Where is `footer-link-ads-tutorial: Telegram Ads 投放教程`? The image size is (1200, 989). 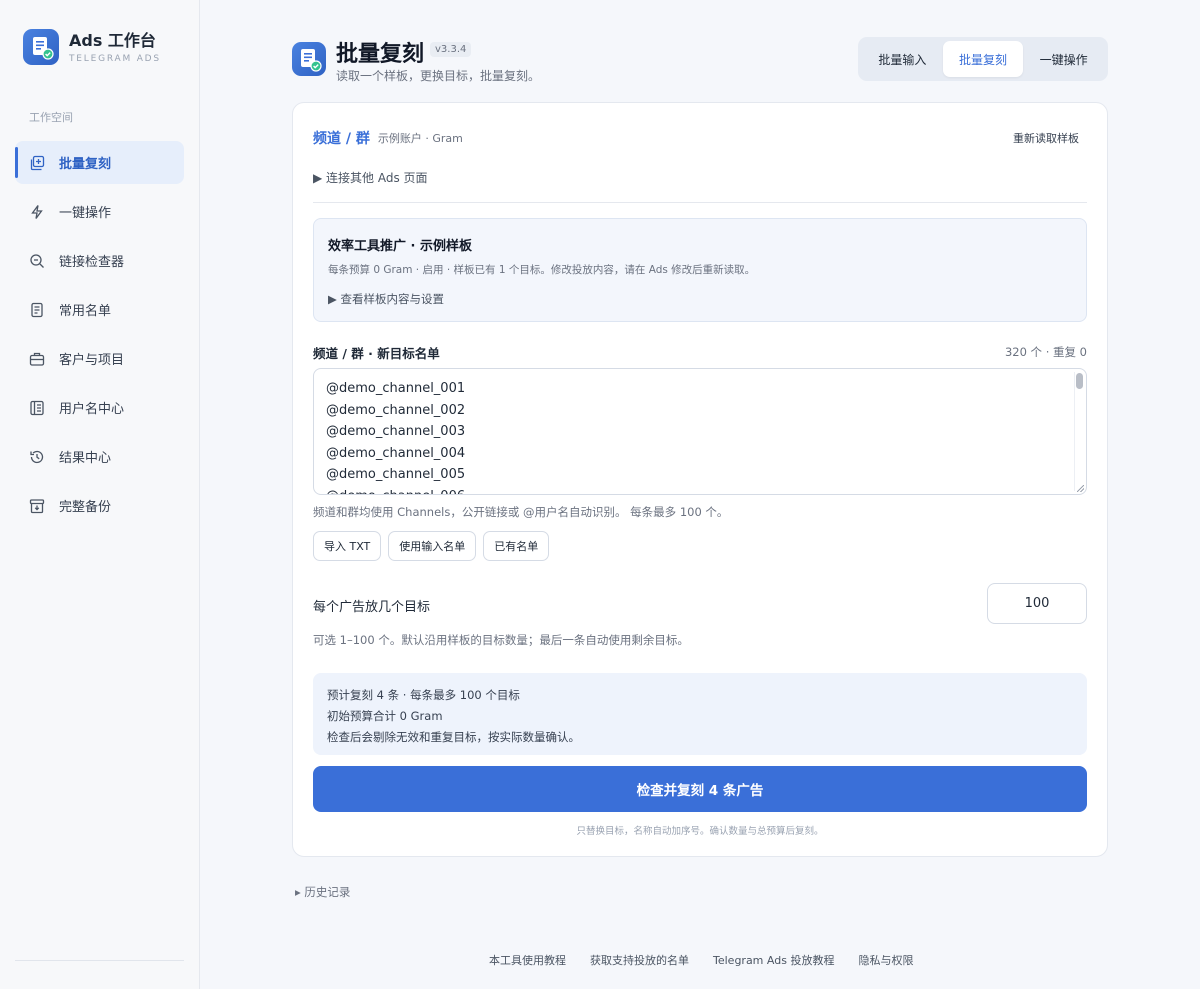
footer-link-ads-tutorial: Telegram Ads 投放教程 is located at coordinates (773, 960).